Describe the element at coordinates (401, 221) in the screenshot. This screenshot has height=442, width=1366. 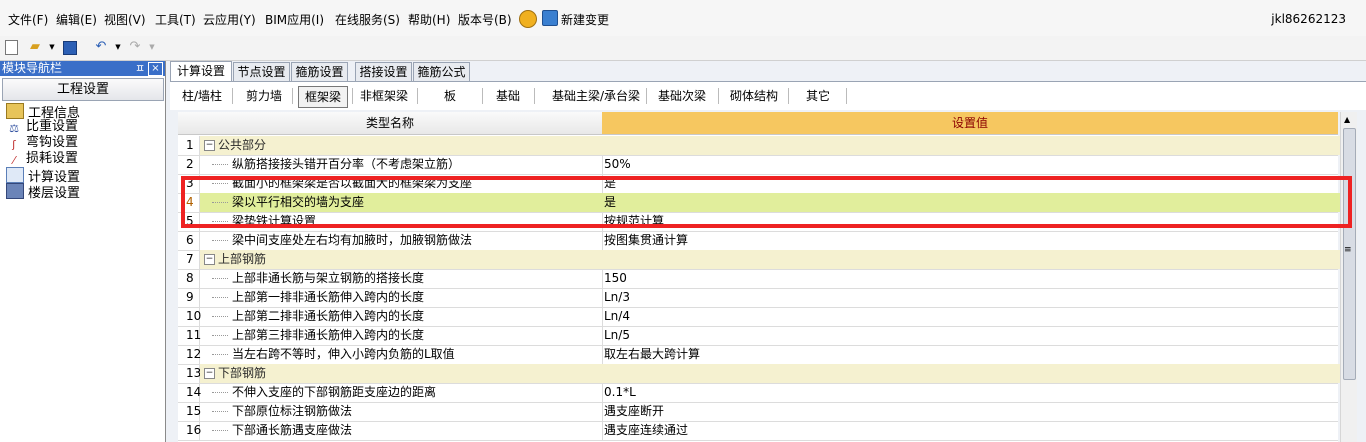
I see `row-name-cell: 梁垫铁计算设置` at that location.